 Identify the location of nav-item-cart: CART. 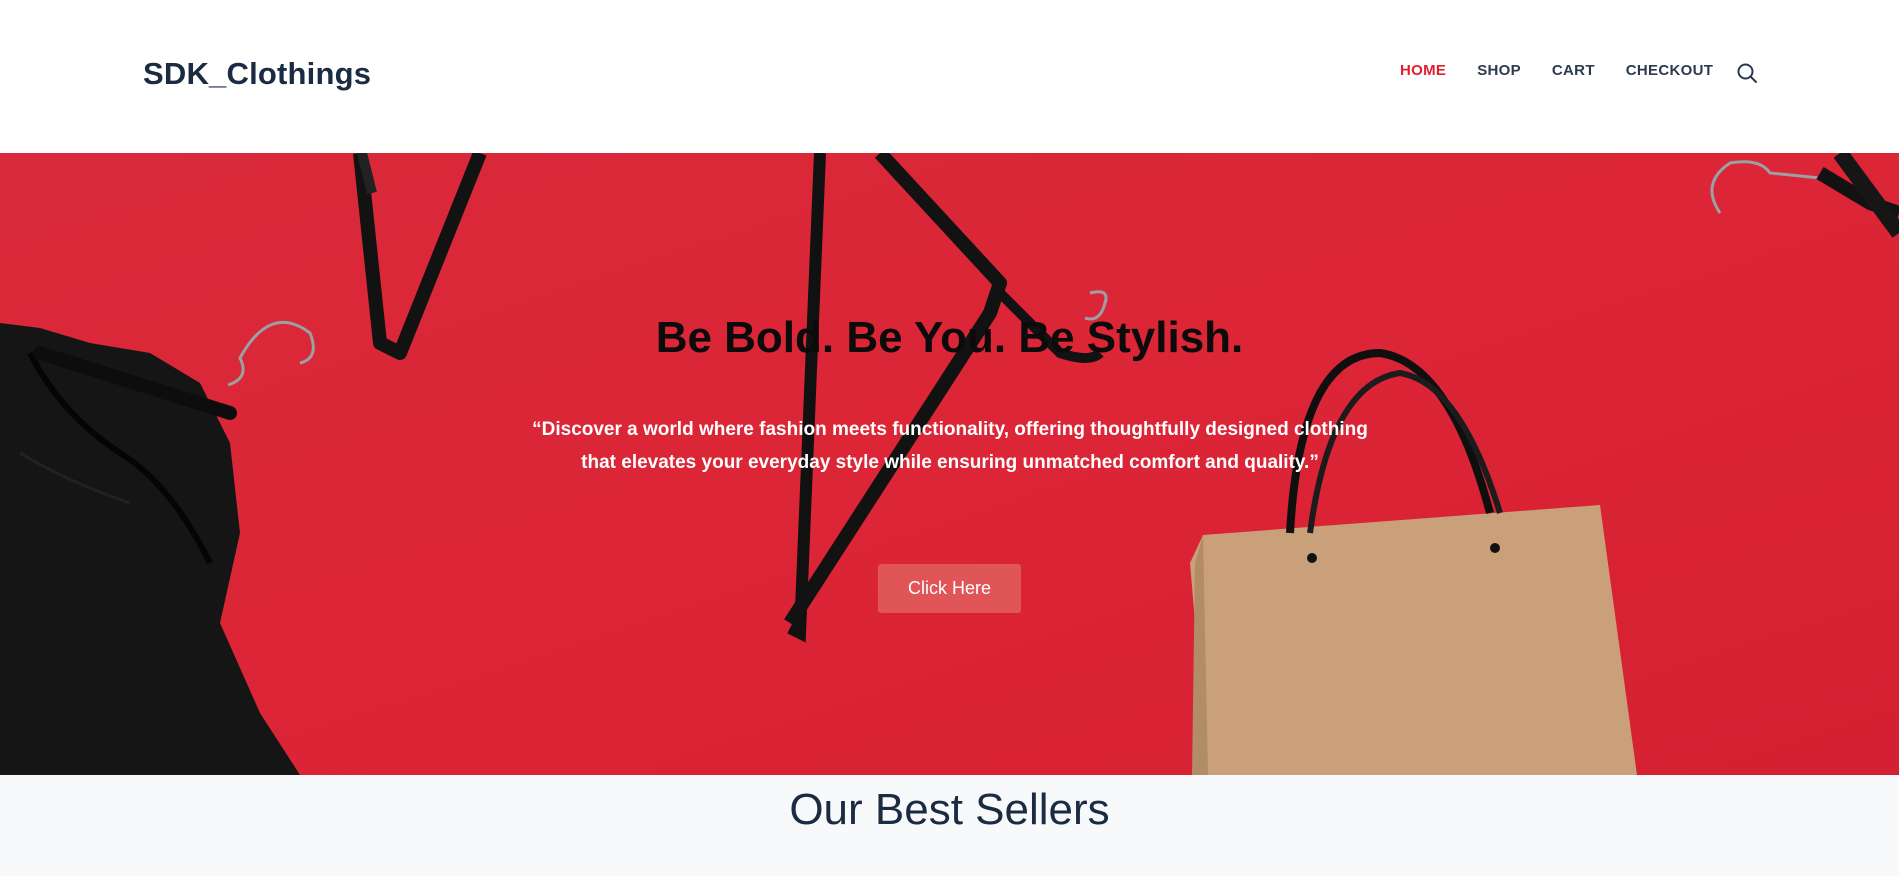
(1573, 70).